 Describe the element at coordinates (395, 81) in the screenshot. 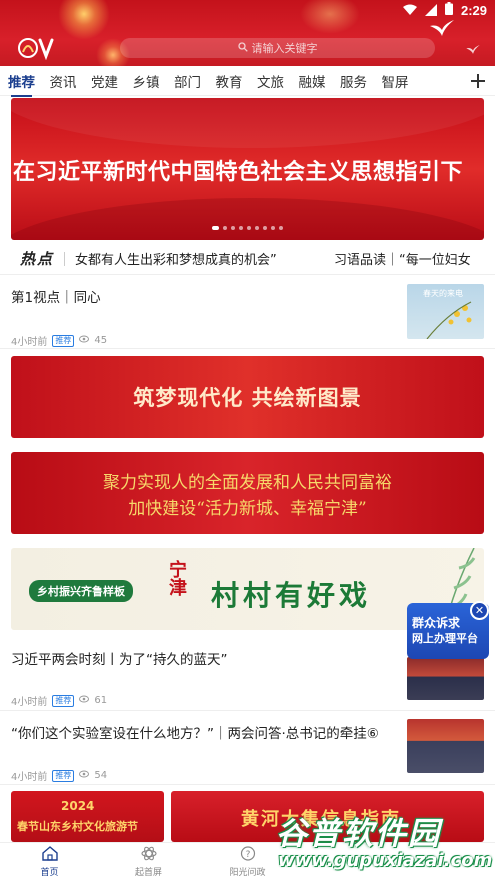

I see `tab-smart-screen: 智屏` at that location.